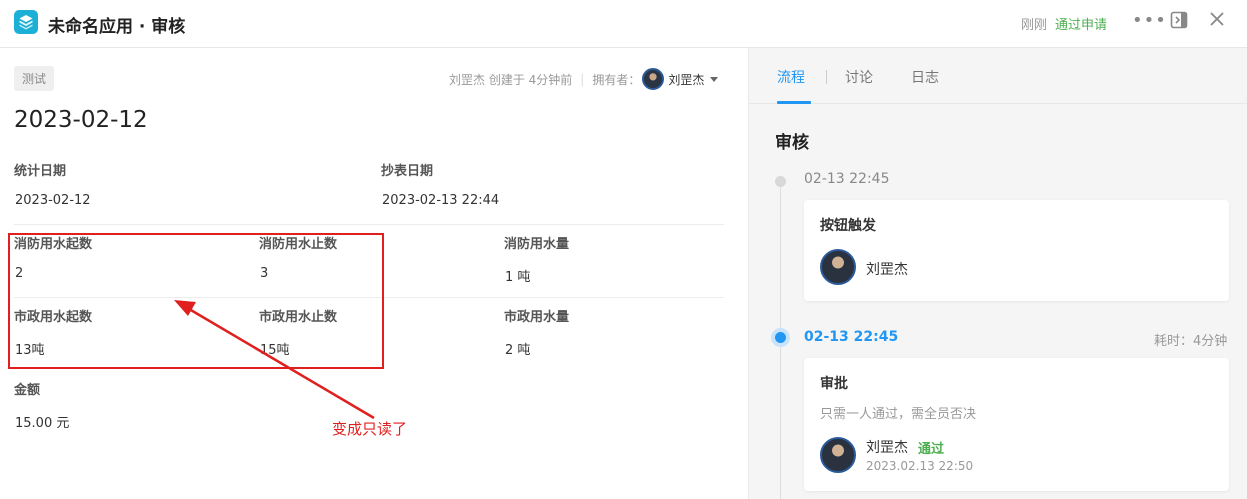 The height and width of the screenshot is (499, 1247). I want to click on tab-workflow: 流程, so click(791, 77).